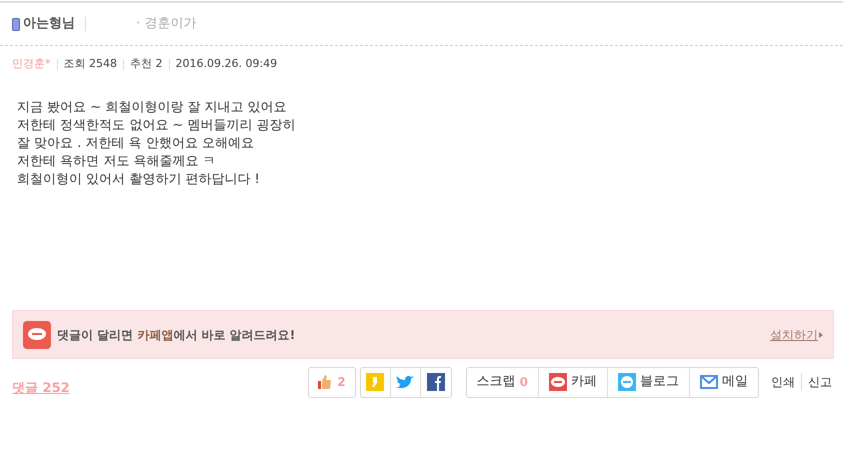 This screenshot has height=457, width=850. What do you see at coordinates (405, 382) in the screenshot?
I see `bird-icon` at bounding box center [405, 382].